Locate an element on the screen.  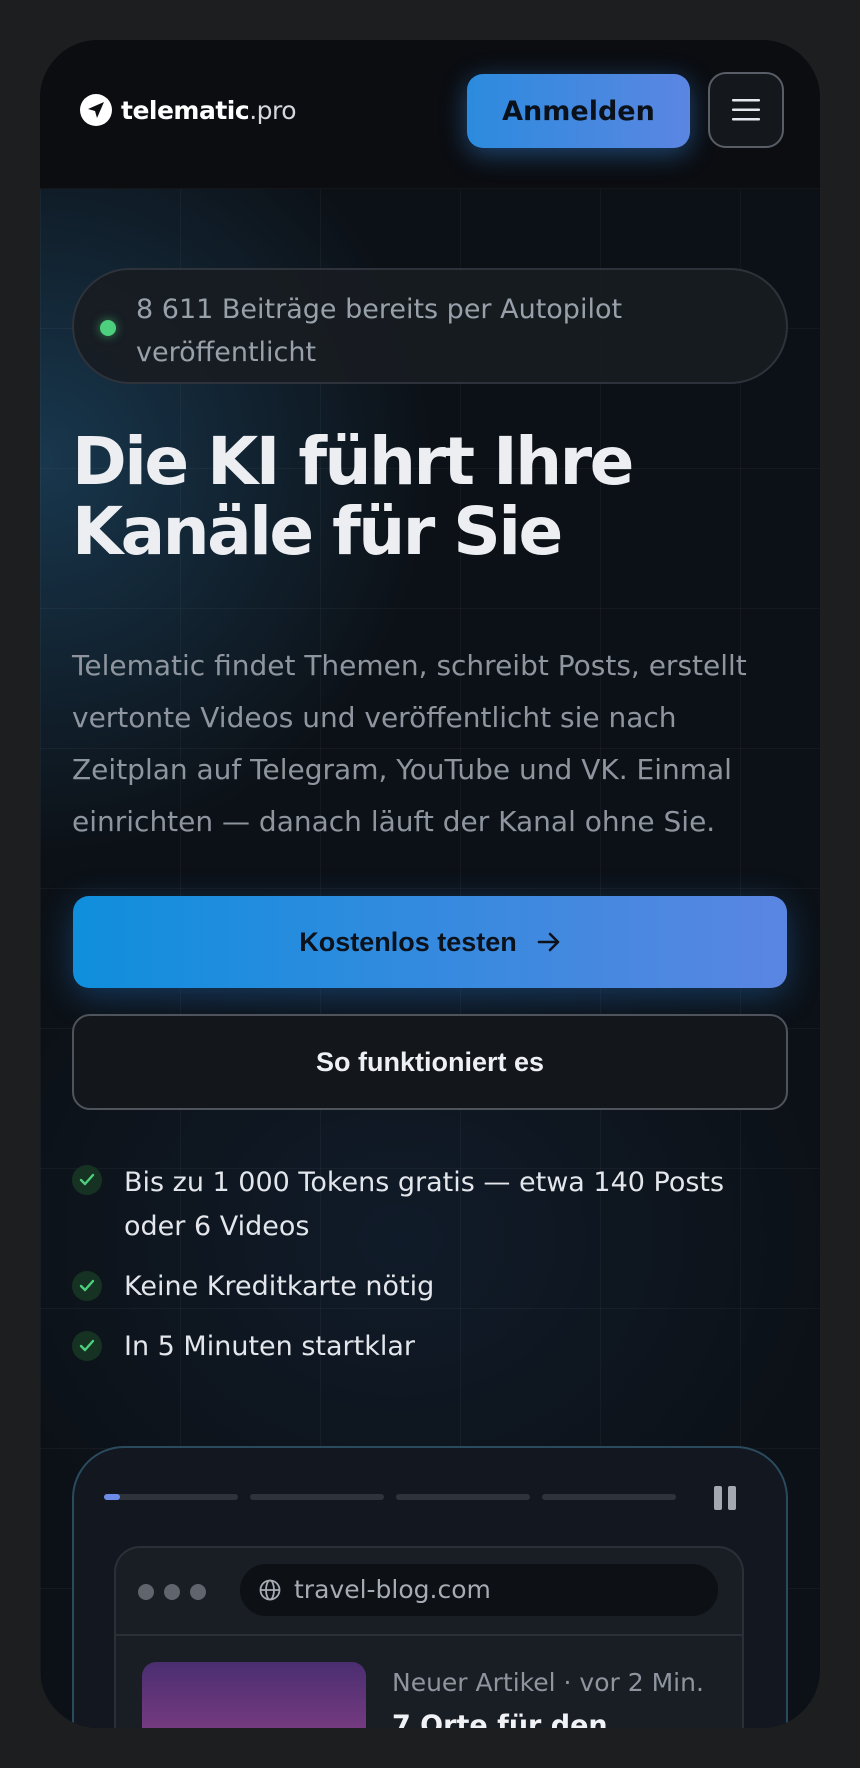
logo: telematic.pro is located at coordinates (188, 110).